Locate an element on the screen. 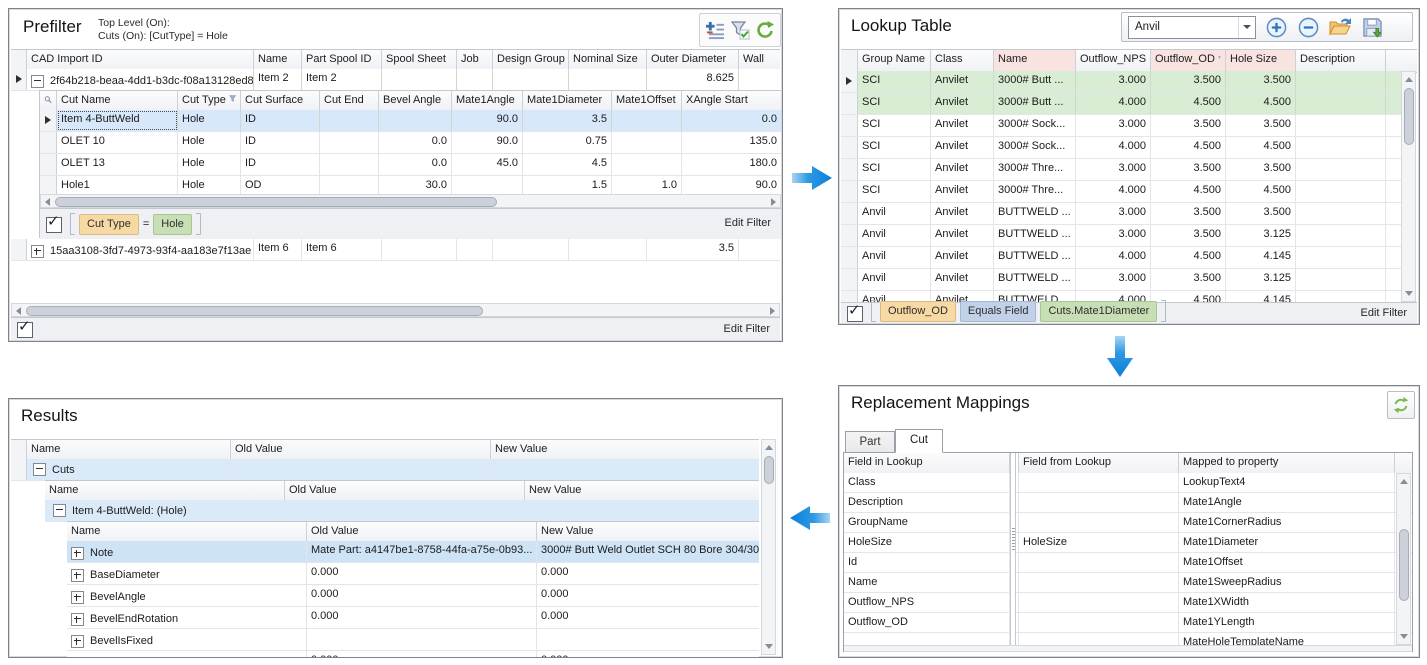 The height and width of the screenshot is (665, 1427). column-header-field-from-lookup: Field from Lookup is located at coordinates (1099, 463).